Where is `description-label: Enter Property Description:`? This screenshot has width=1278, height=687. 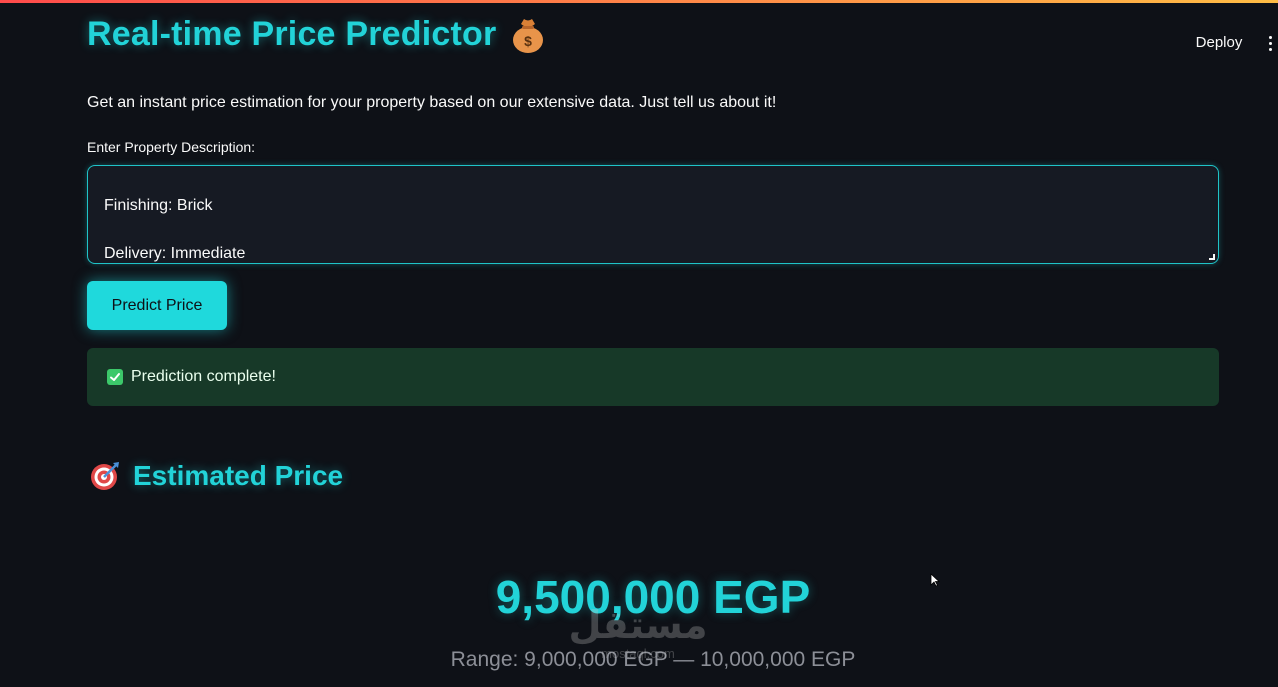
description-label: Enter Property Description: is located at coordinates (171, 147).